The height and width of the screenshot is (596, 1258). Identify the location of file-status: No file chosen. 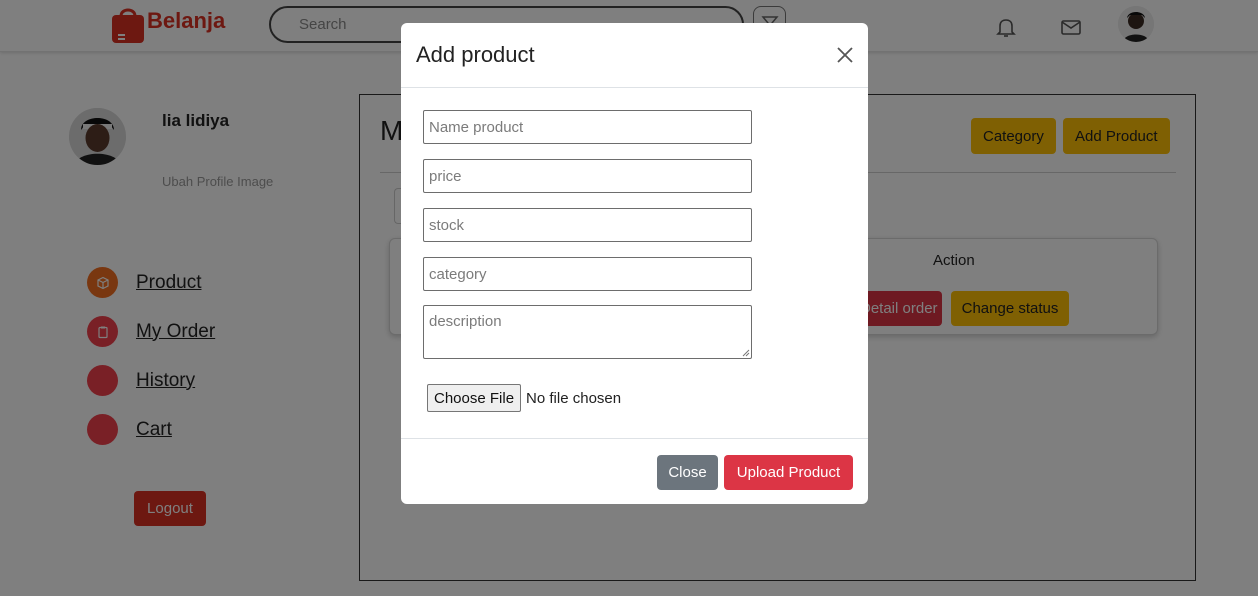
(574, 398).